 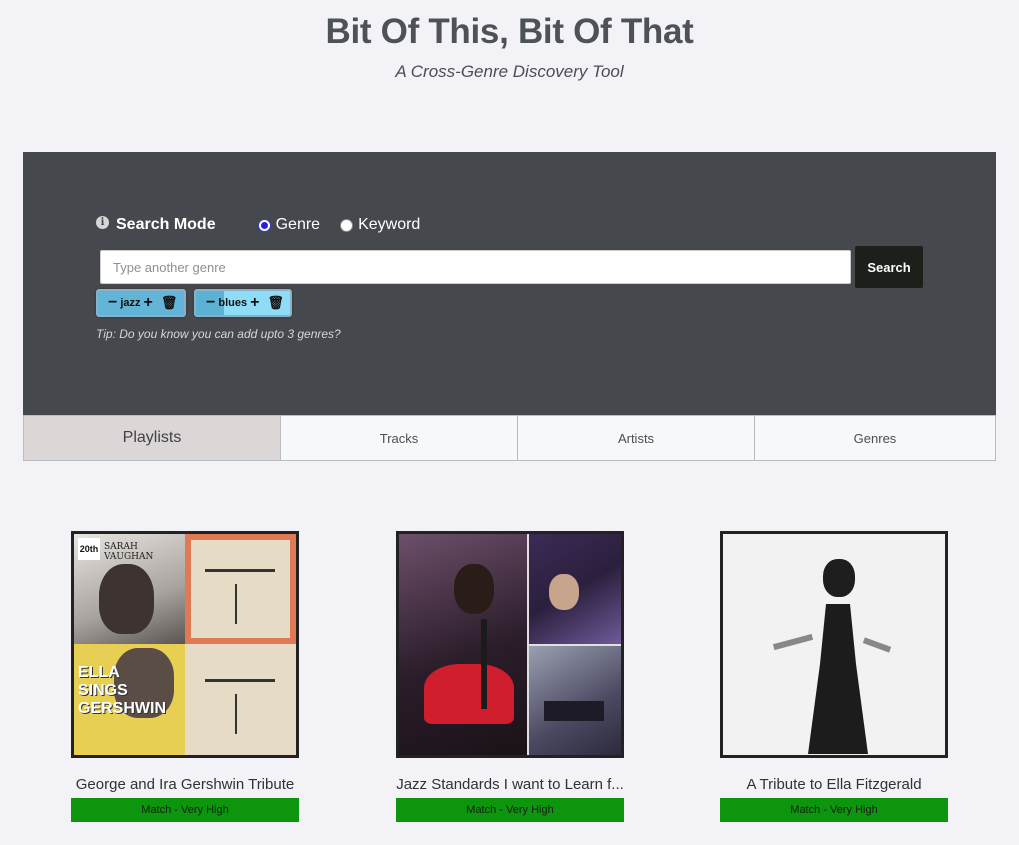 What do you see at coordinates (89, 549) in the screenshot?
I see `album-badge: 20th` at bounding box center [89, 549].